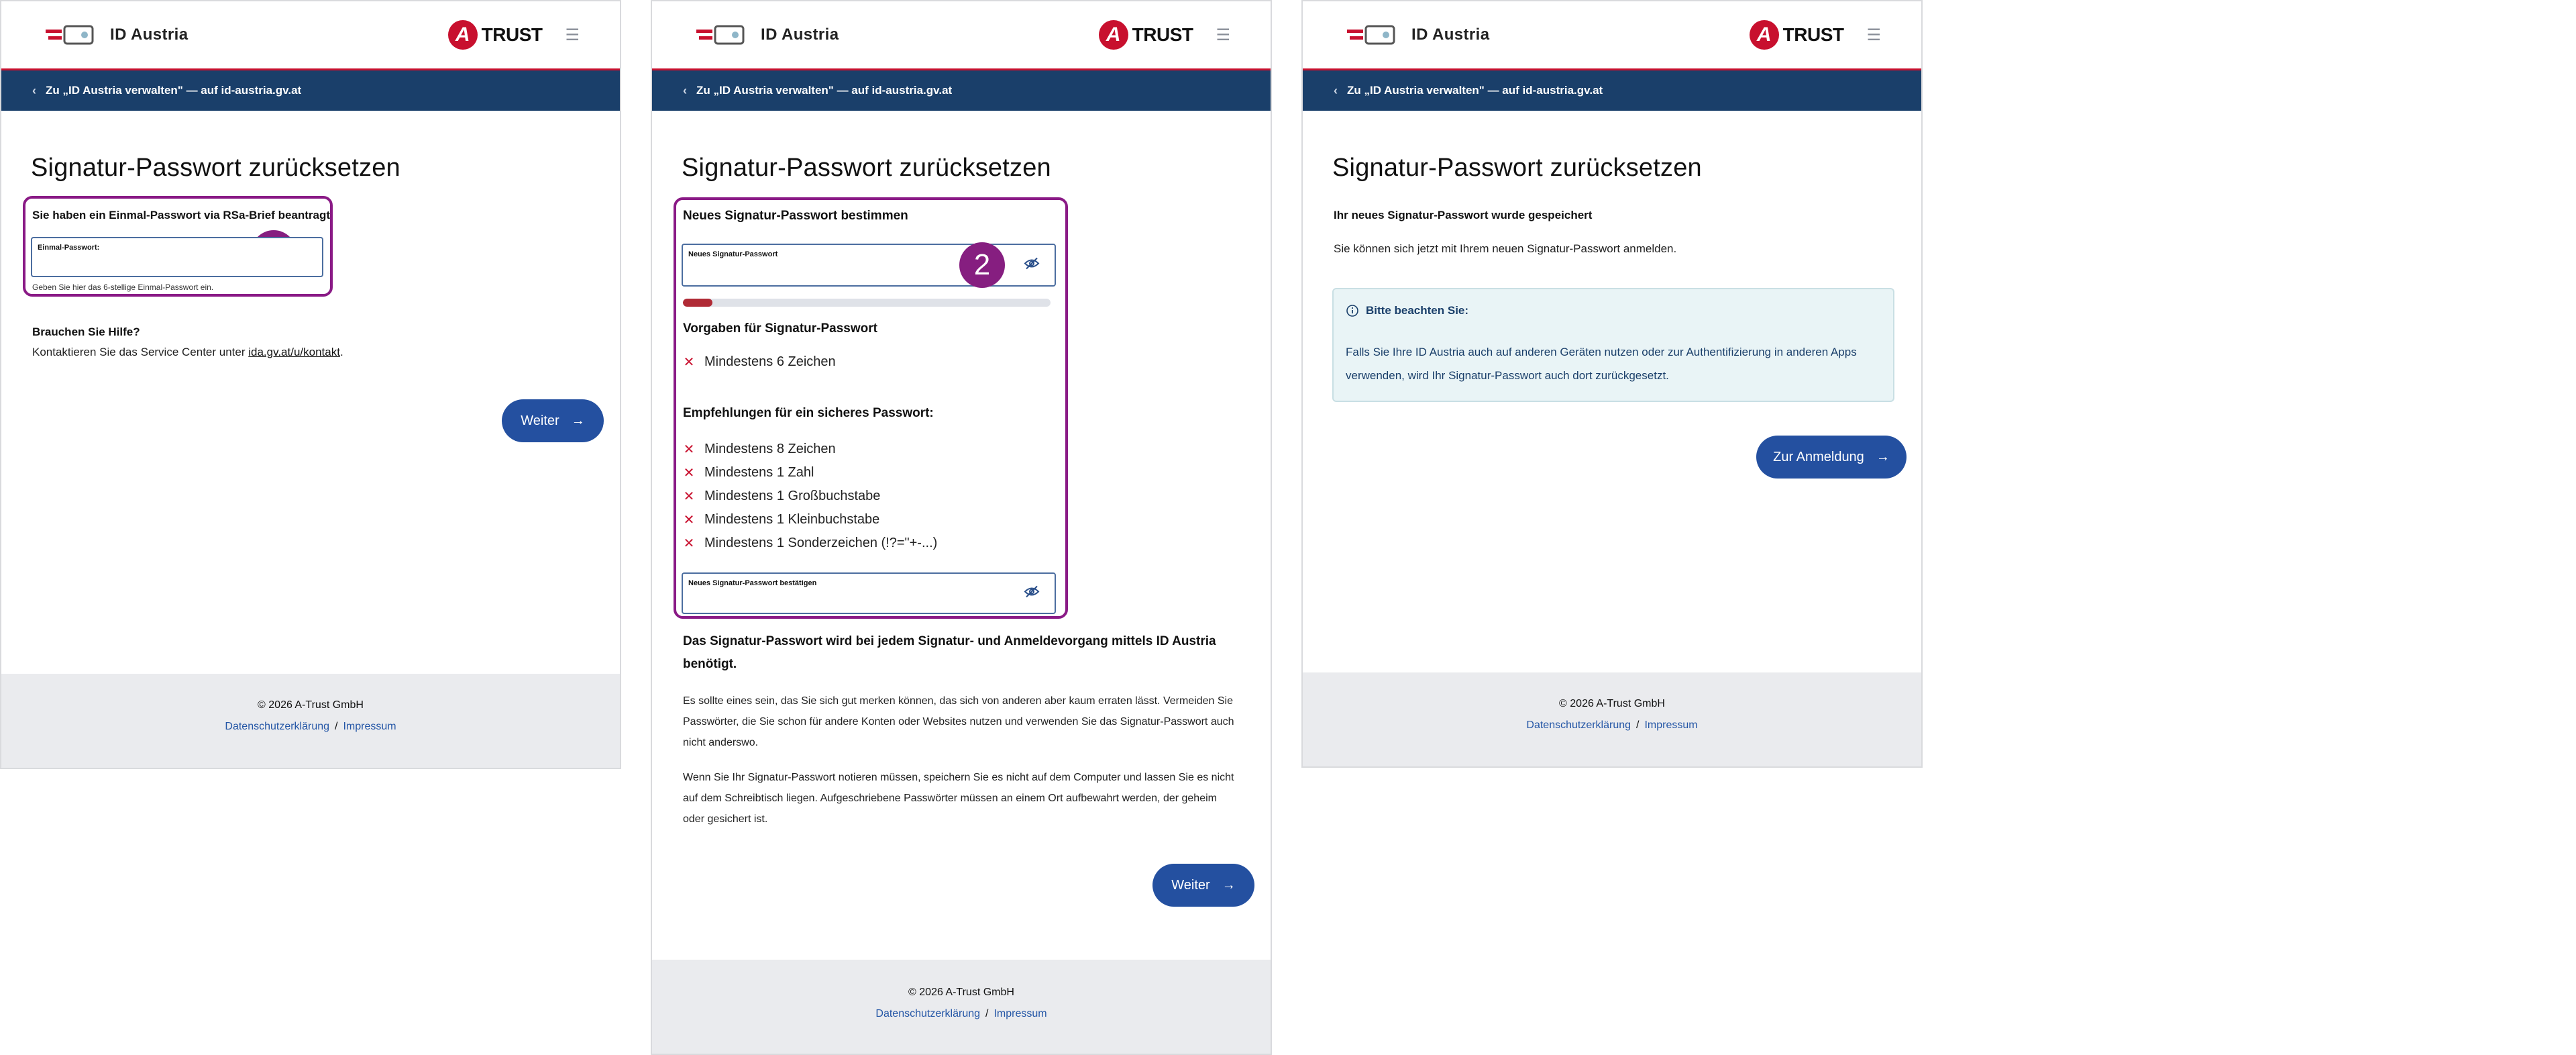 The height and width of the screenshot is (1055, 2576). I want to click on otp-input-label: Einmal-Passwort:, so click(69, 248).